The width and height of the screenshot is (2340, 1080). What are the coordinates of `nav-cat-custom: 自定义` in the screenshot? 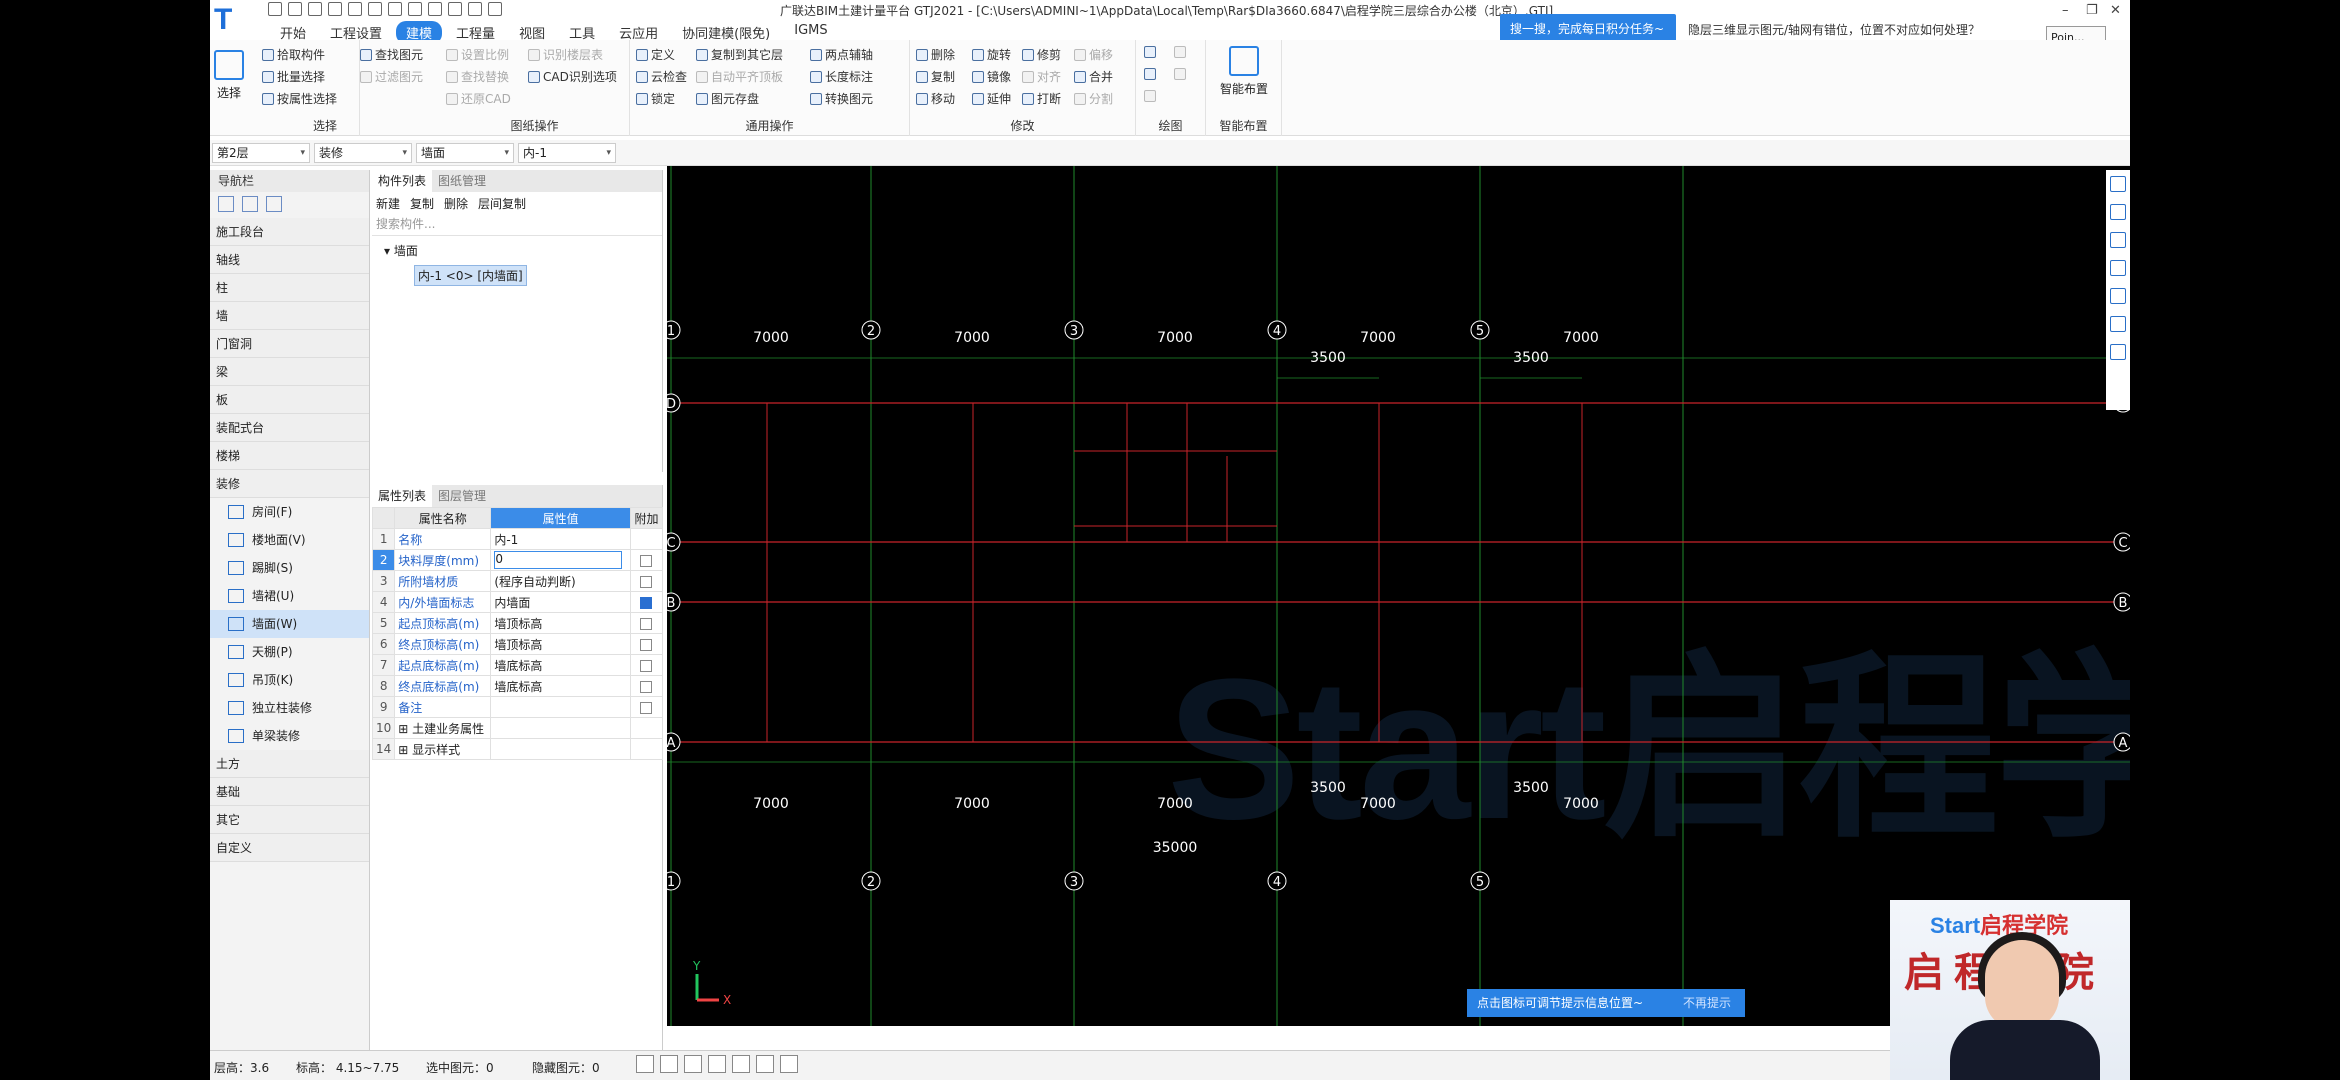 It's located at (289, 848).